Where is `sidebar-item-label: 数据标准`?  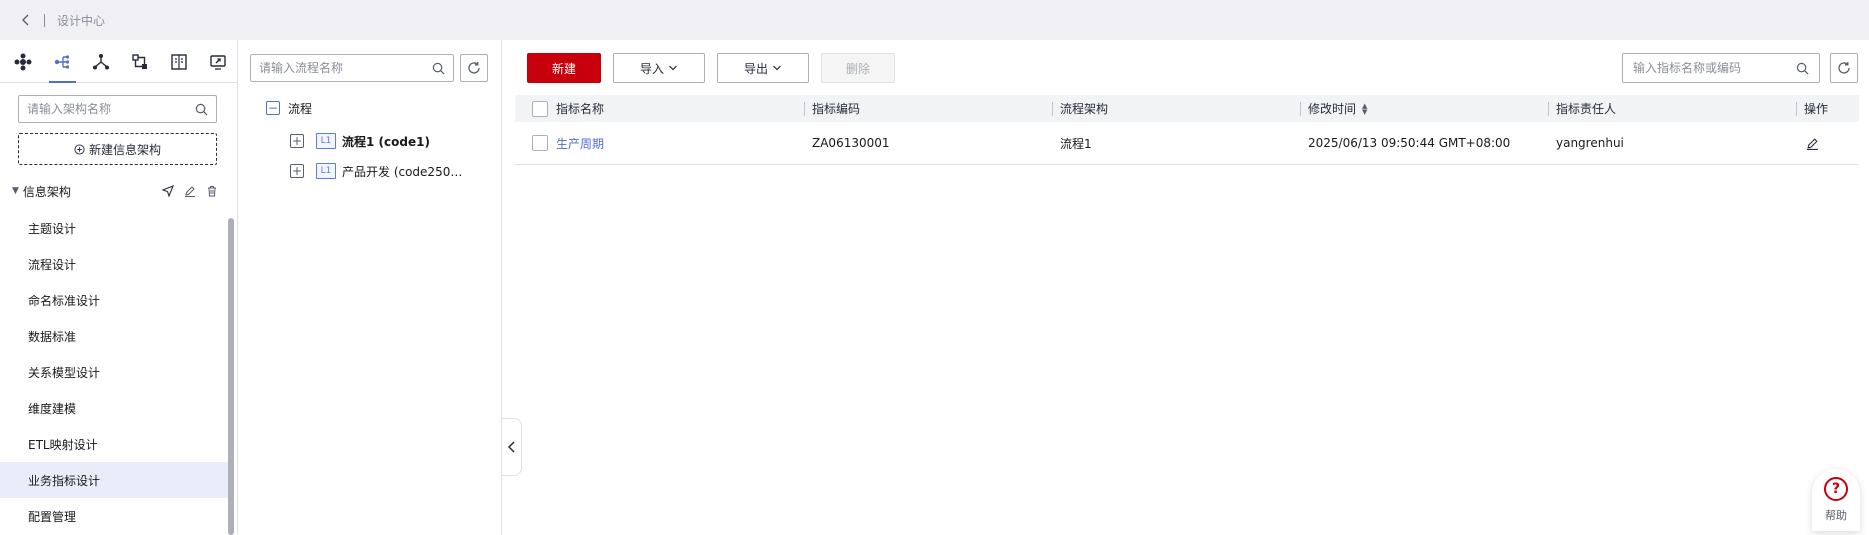 sidebar-item-label: 数据标准 is located at coordinates (52, 336).